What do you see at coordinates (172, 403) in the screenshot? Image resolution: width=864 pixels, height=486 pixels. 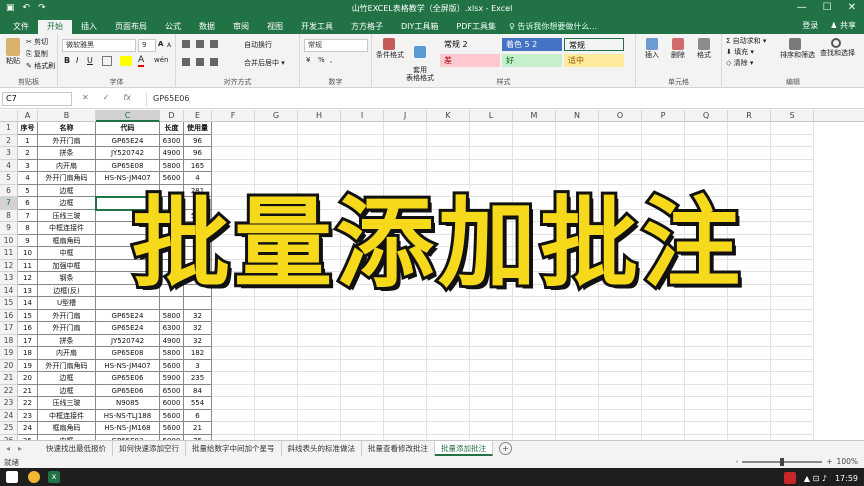 I see `cell-d23: 6000` at bounding box center [172, 403].